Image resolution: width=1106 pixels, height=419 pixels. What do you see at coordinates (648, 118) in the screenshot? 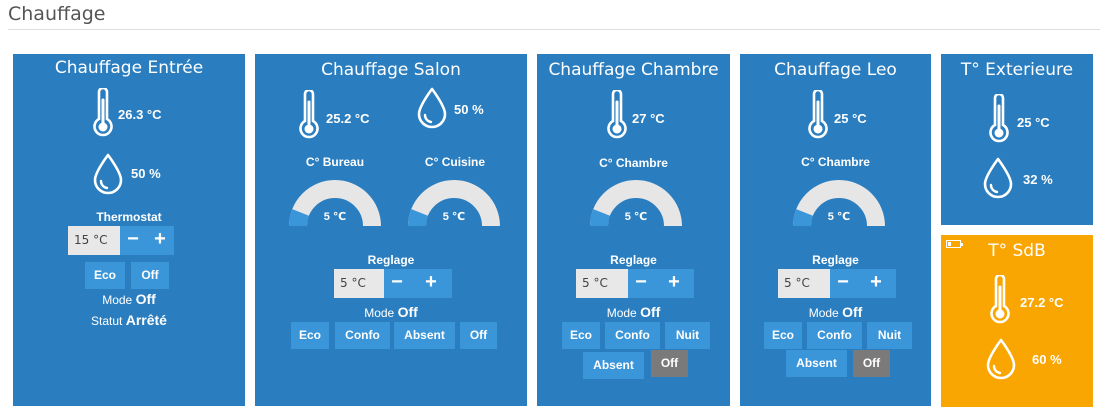
I see `temperature-value: 27 °C` at bounding box center [648, 118].